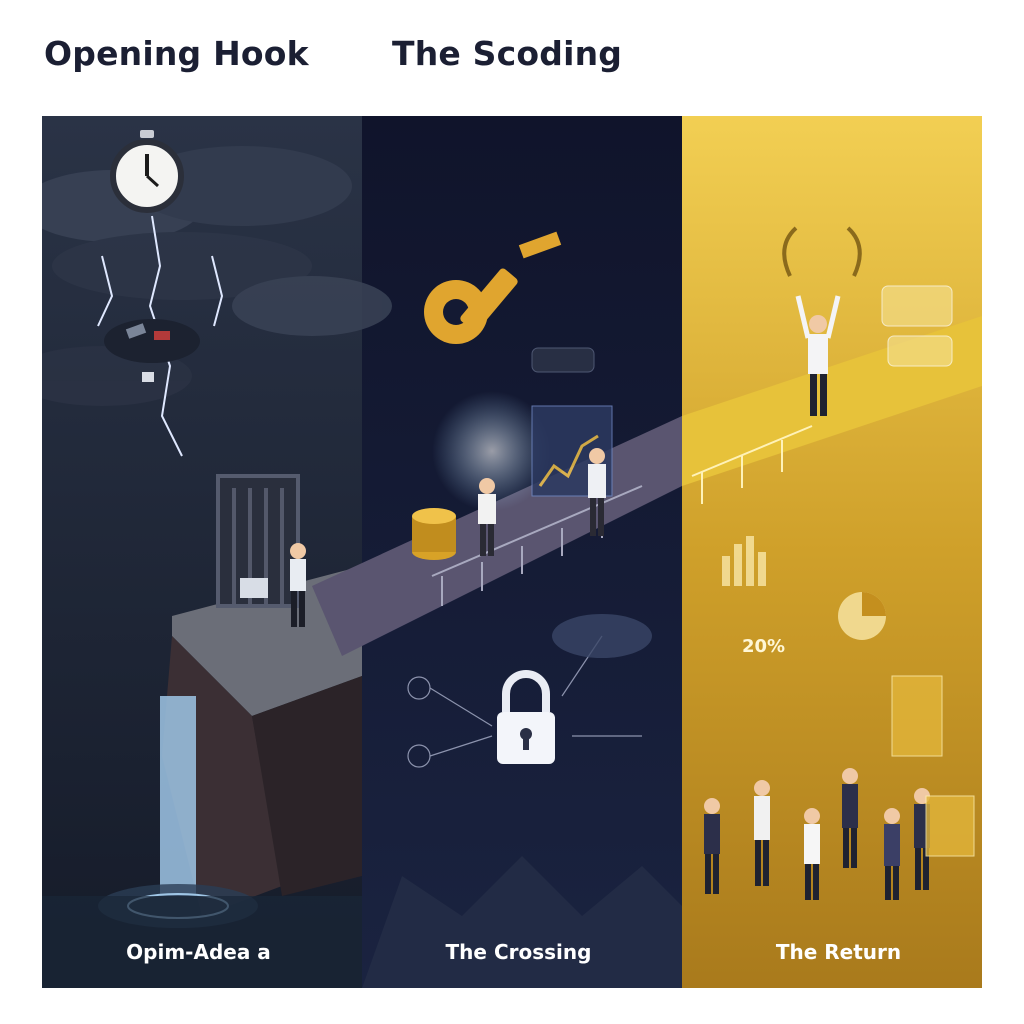  I want to click on percentage-badge: 20%, so click(764, 646).